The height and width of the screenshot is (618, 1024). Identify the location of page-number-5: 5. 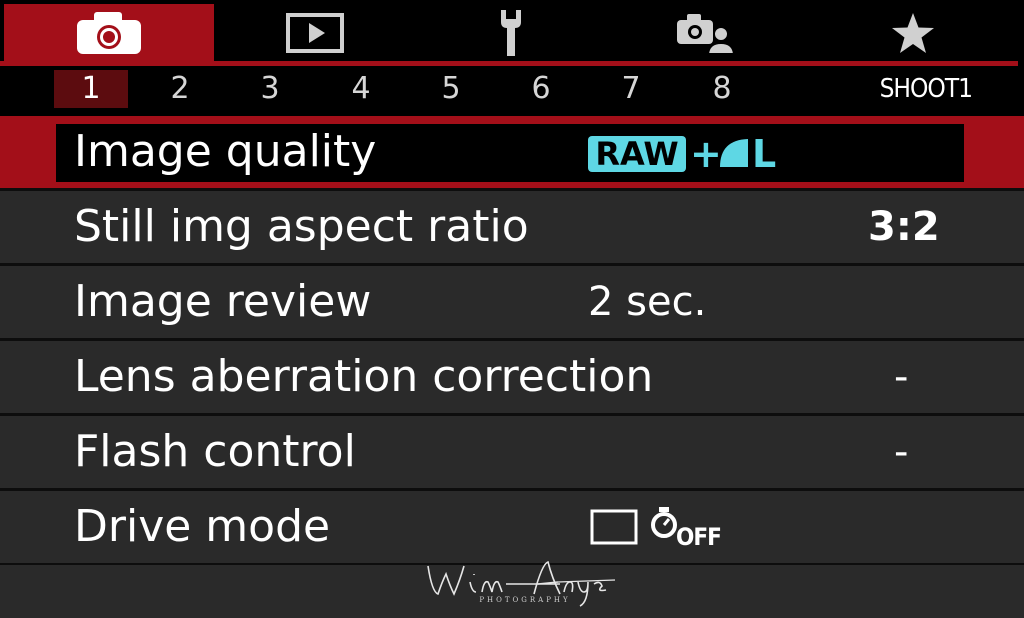
(451, 89).